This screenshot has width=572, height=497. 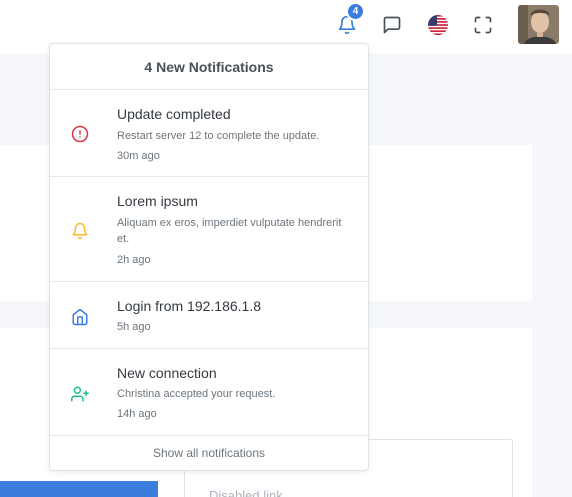 I want to click on notification-title: Update completed, so click(x=174, y=114).